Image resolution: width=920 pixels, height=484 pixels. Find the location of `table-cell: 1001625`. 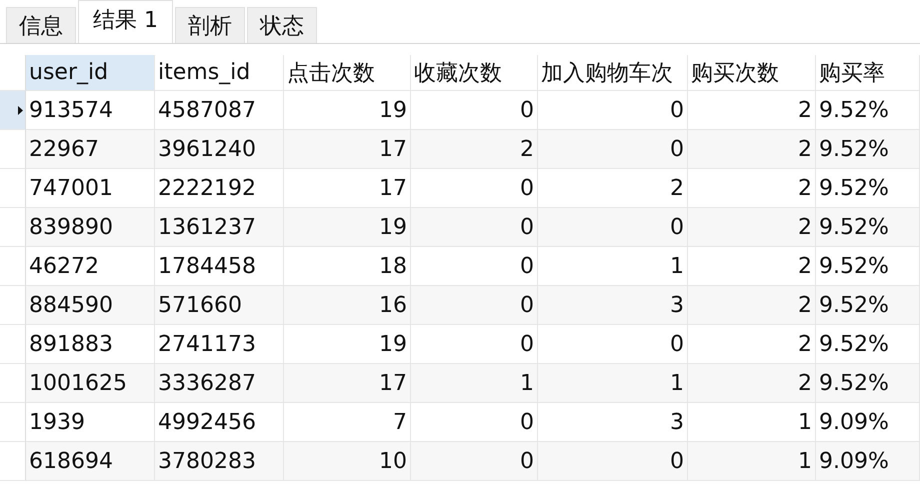

table-cell: 1001625 is located at coordinates (90, 383).